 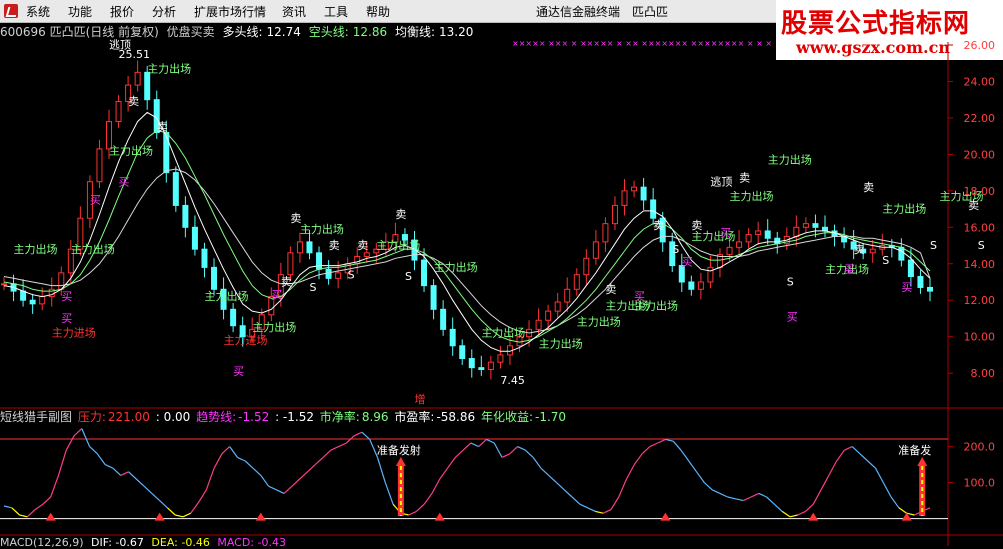 I want to click on launch-signal-label: 准备发, so click(x=914, y=450).